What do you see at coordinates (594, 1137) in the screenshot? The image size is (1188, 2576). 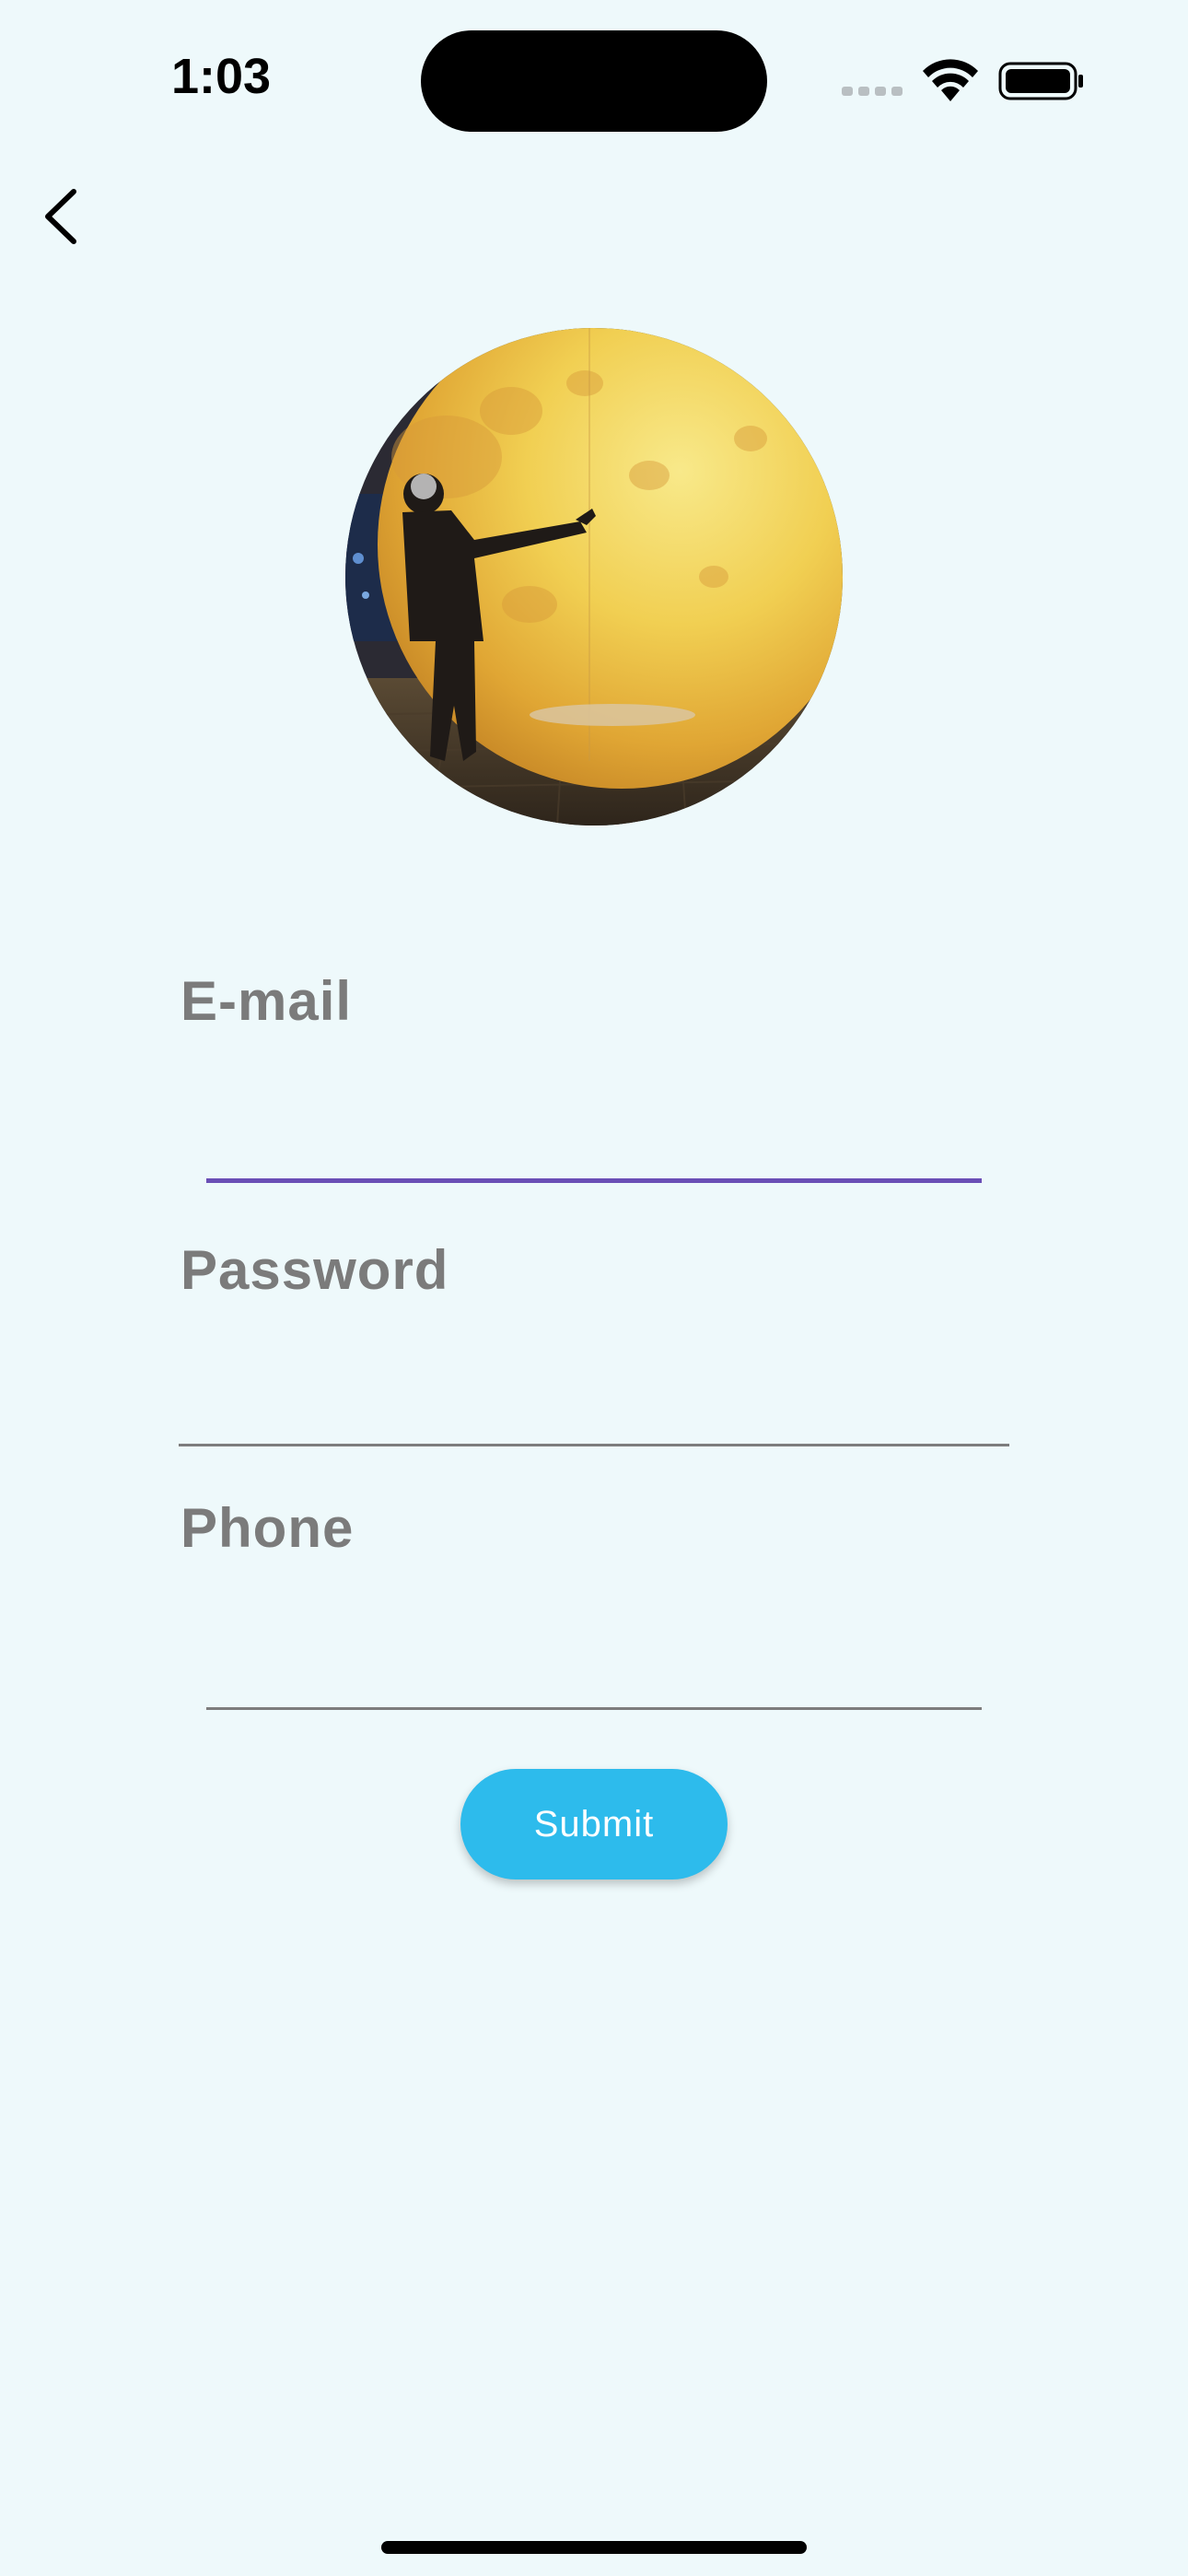 I see `email-field` at bounding box center [594, 1137].